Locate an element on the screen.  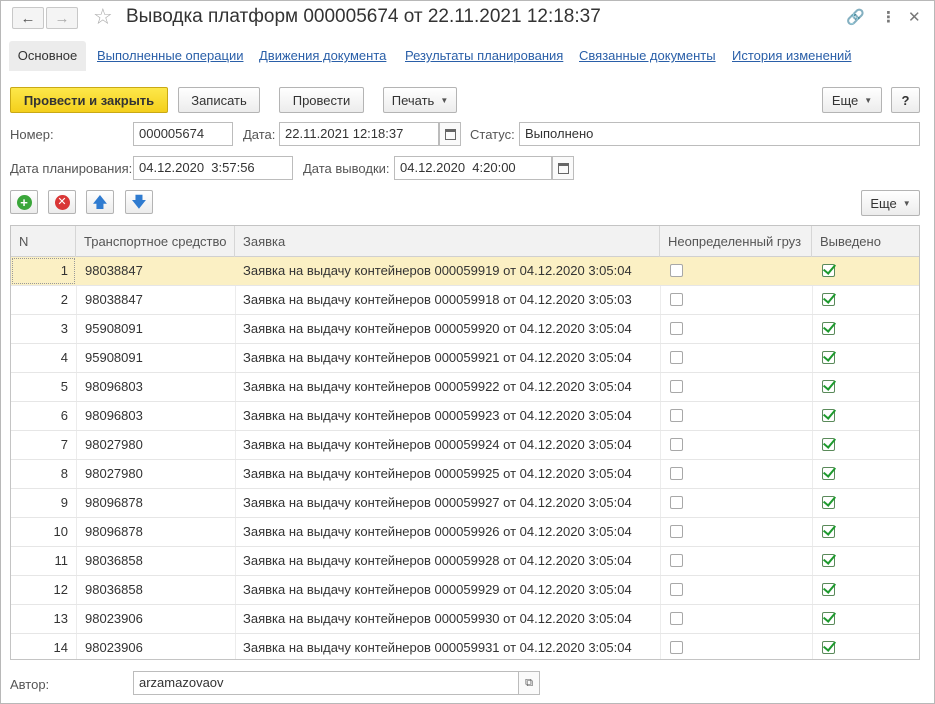
cell-n: 1 is located at coordinates (39, 271).